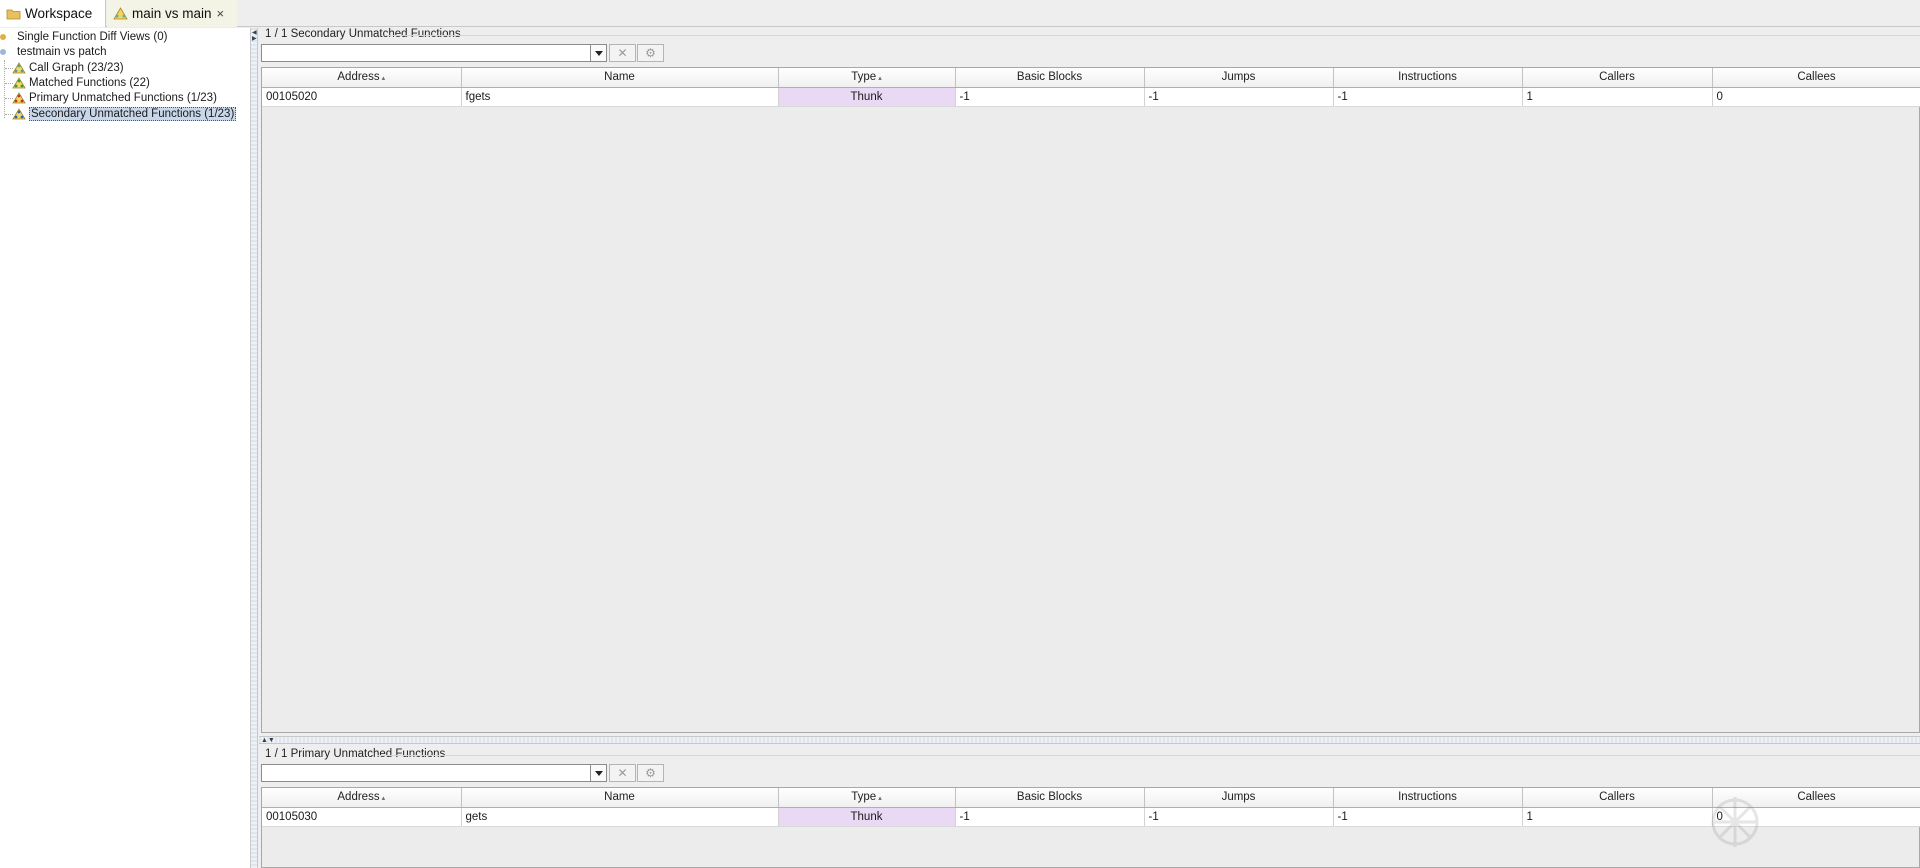 This screenshot has height=868, width=1920. I want to click on tree-item-label: Primary Unmatched Functions (1/23), so click(123, 97).